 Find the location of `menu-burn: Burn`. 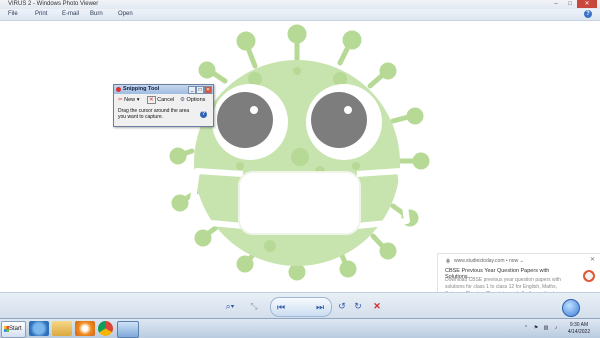

menu-burn: Burn is located at coordinates (96, 14).